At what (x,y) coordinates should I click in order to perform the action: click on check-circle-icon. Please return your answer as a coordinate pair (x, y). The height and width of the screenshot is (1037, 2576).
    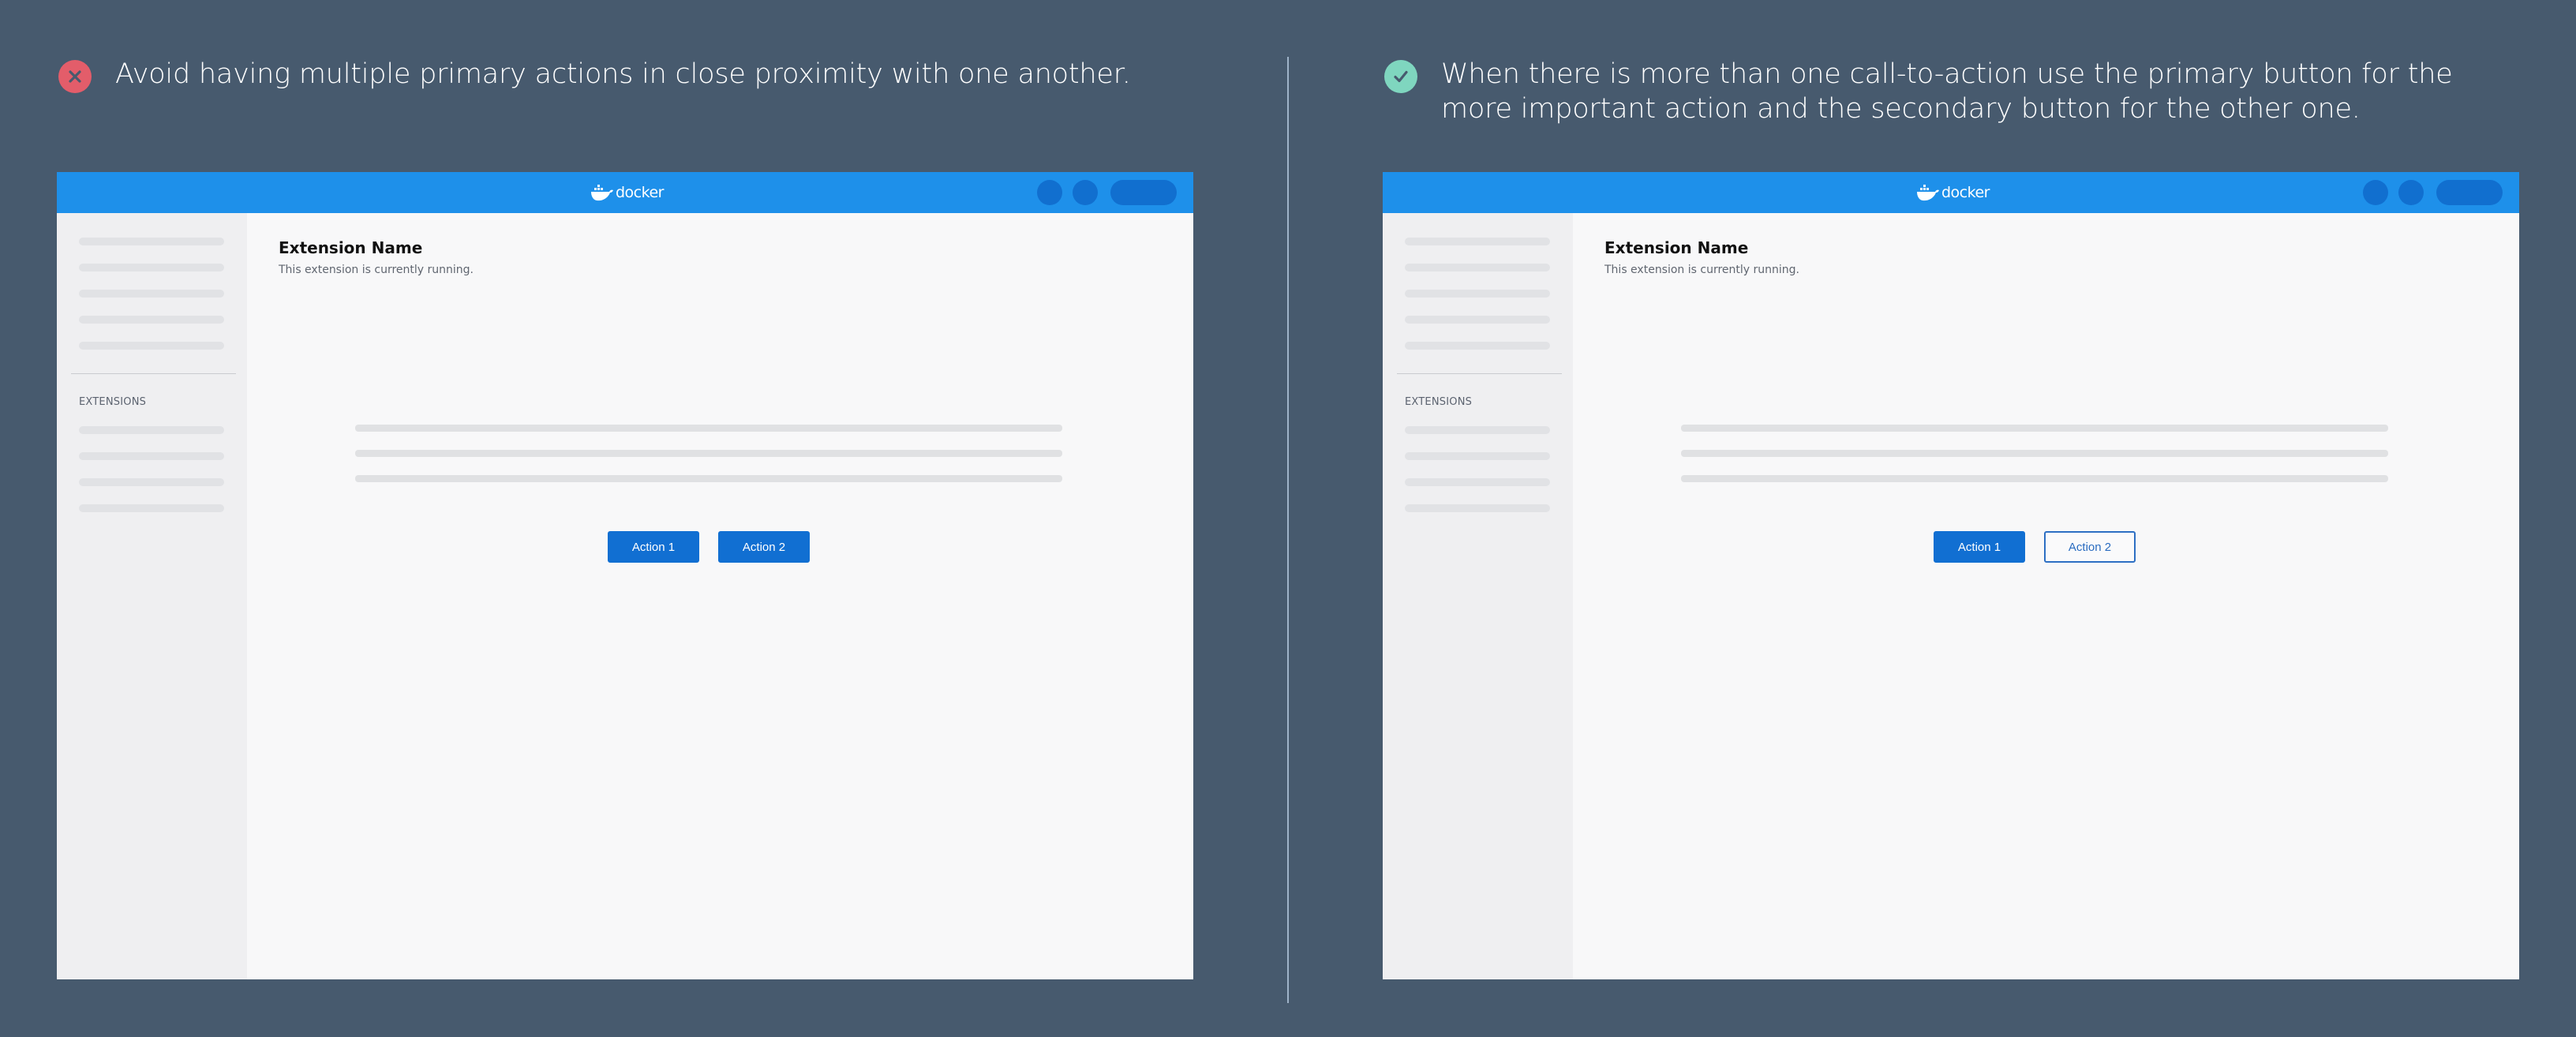
    Looking at the image, I should click on (1400, 76).